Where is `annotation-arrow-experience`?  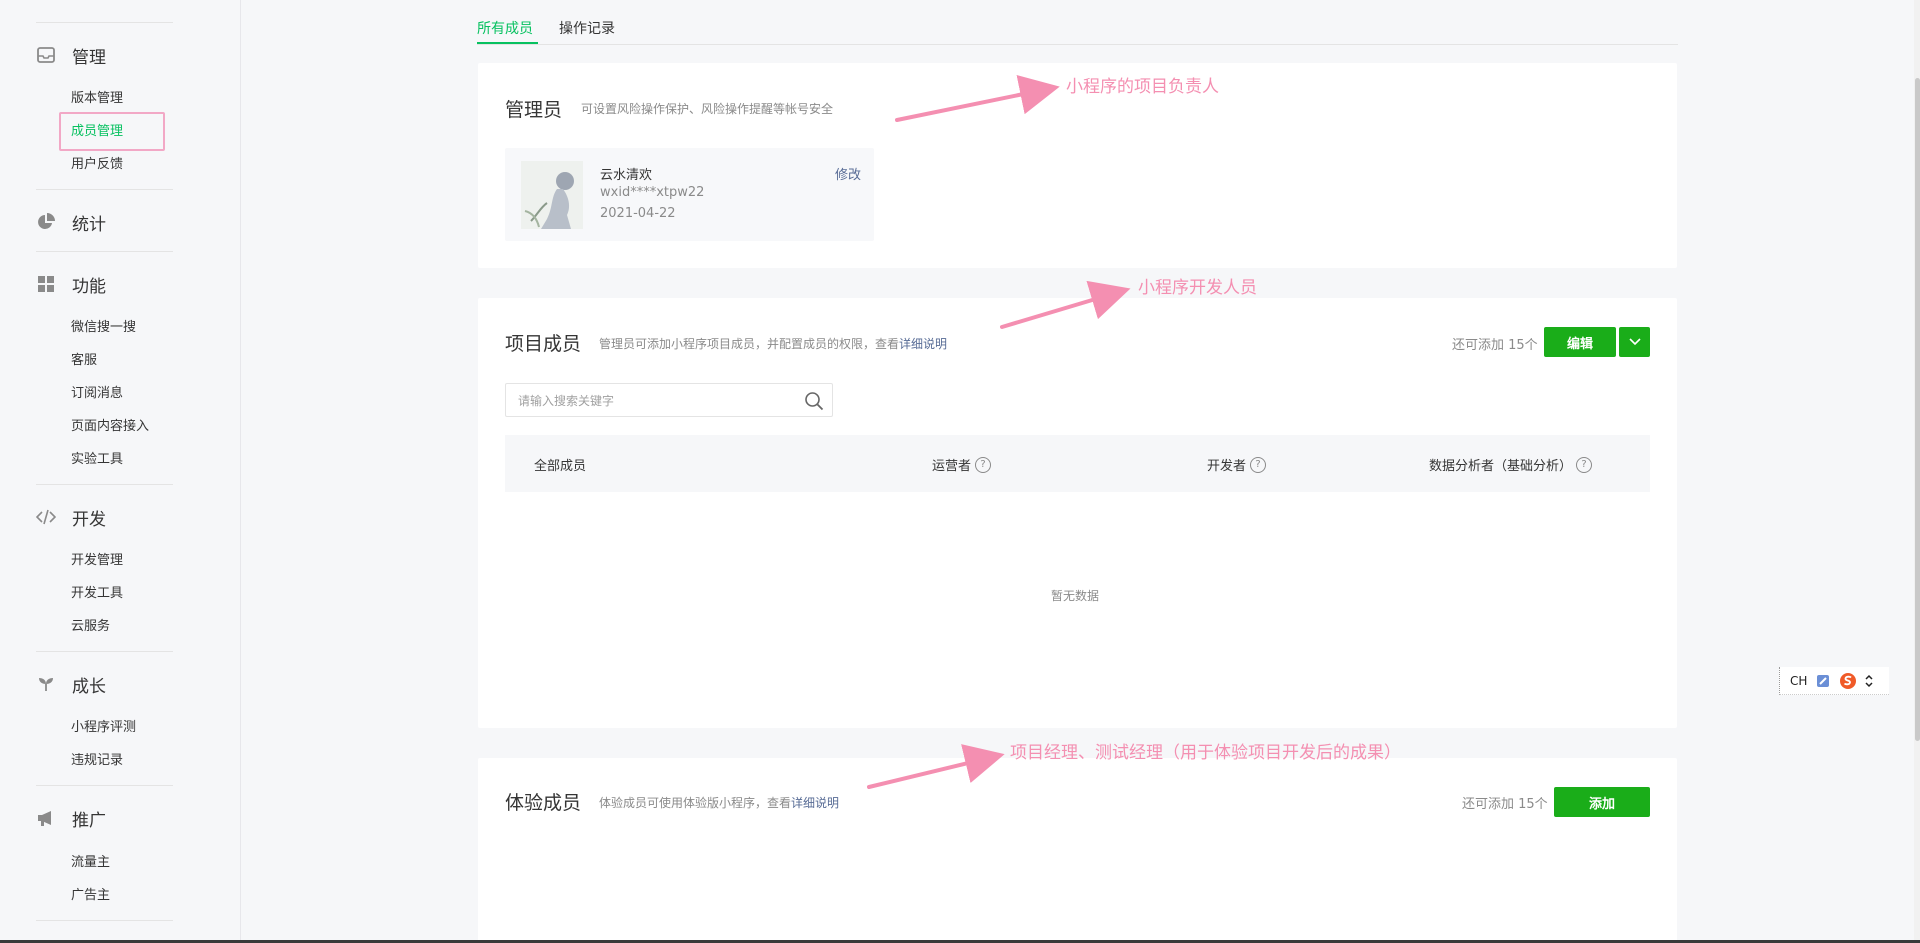
annotation-arrow-experience is located at coordinates (936, 766).